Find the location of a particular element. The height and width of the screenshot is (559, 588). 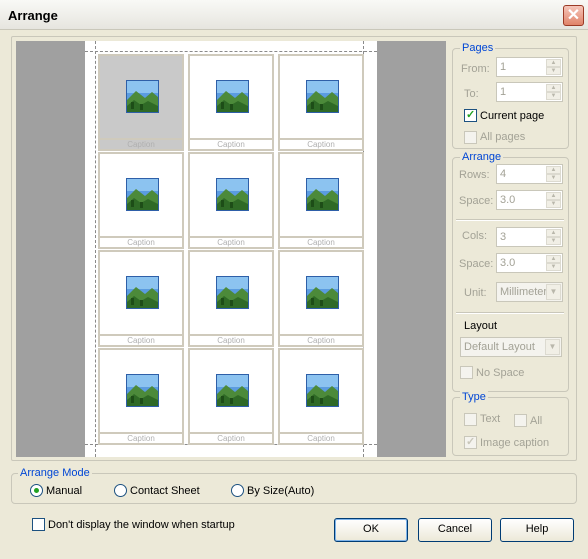

dont-display-checkbox is located at coordinates (38, 524).